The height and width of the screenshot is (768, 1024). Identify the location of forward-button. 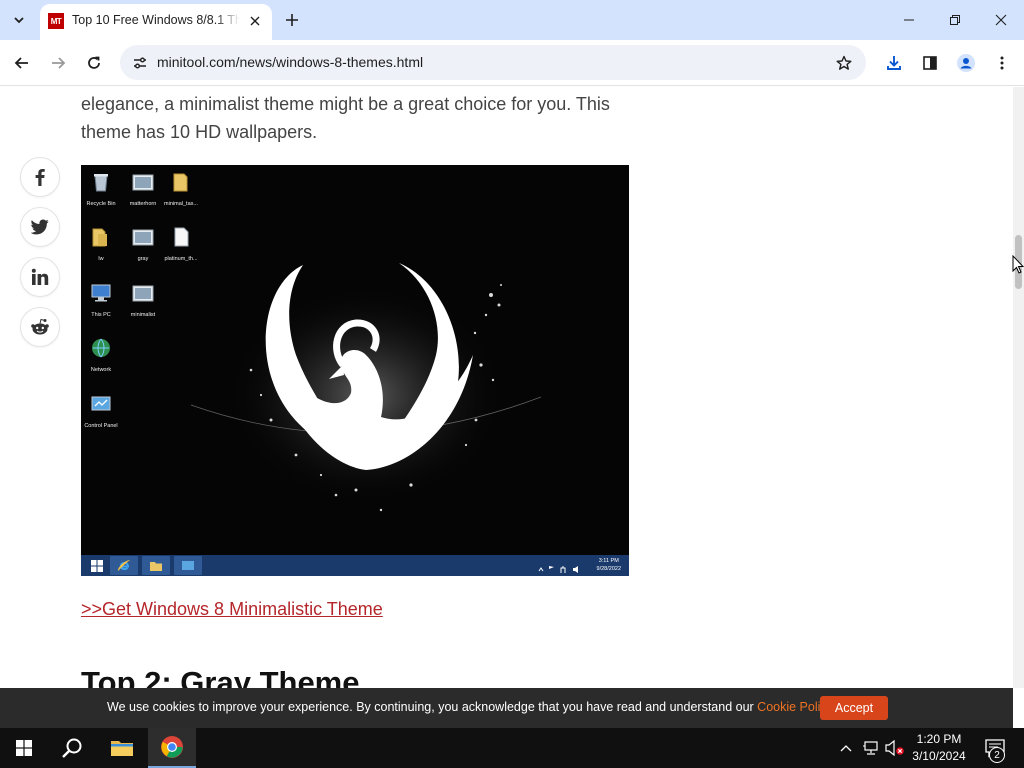
(58, 63).